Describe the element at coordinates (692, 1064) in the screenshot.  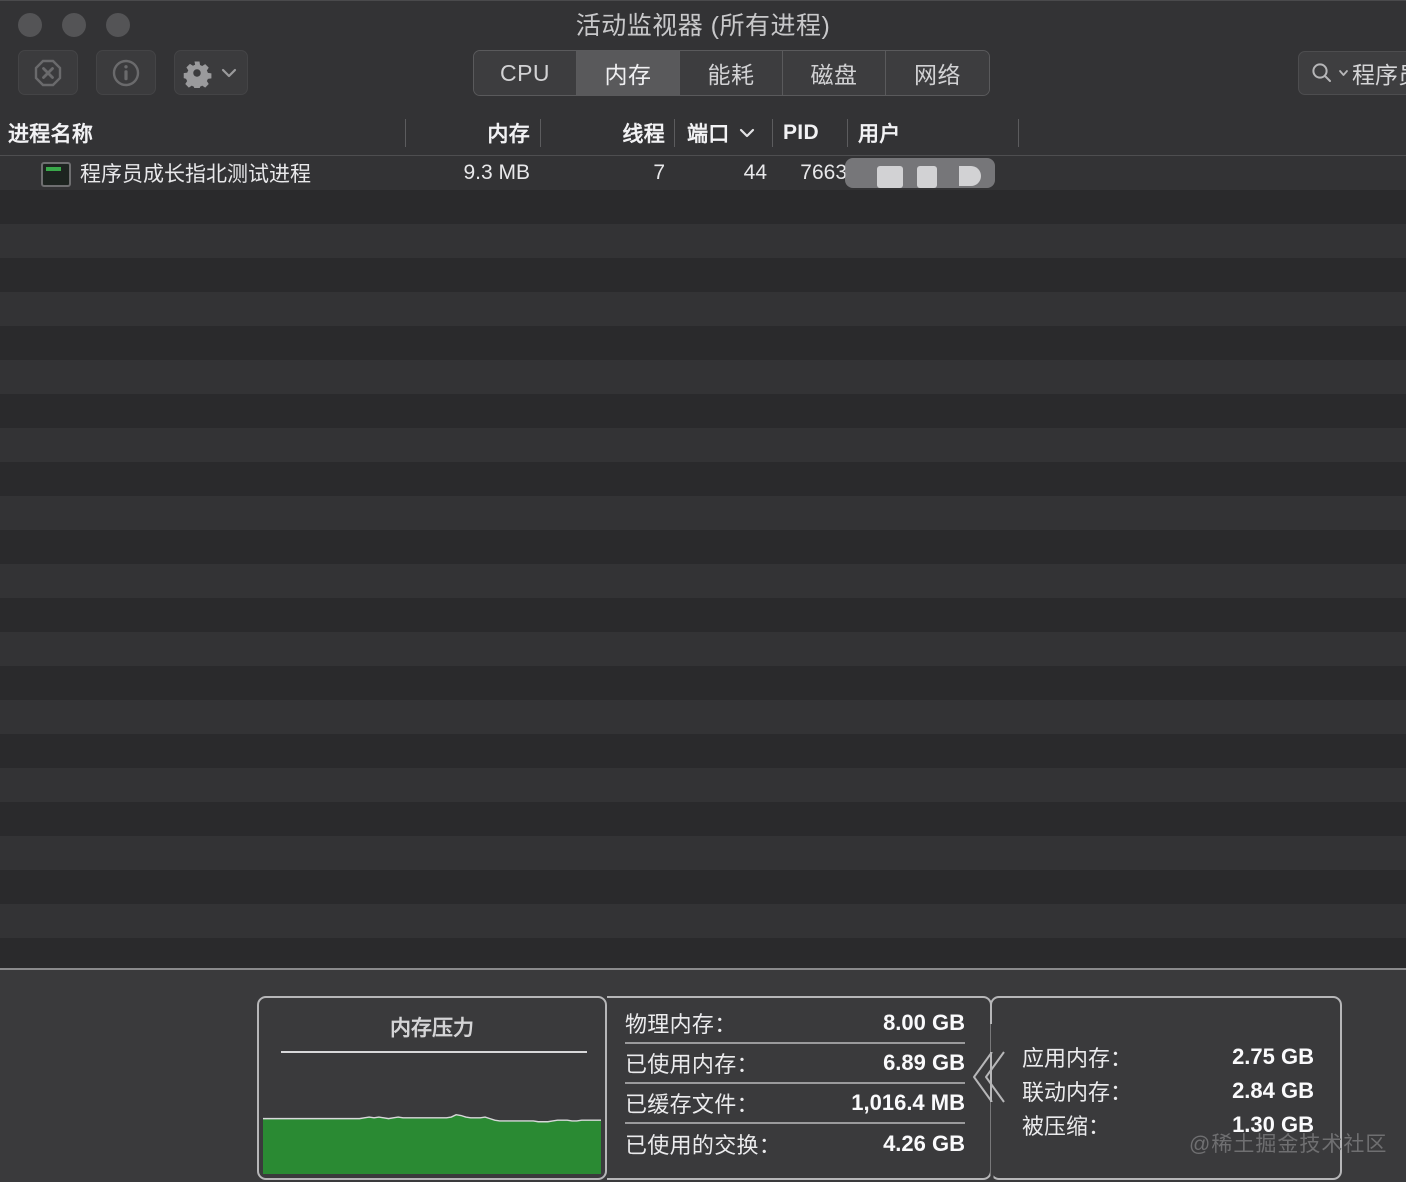
I see `stat-label: 已使用内存：` at that location.